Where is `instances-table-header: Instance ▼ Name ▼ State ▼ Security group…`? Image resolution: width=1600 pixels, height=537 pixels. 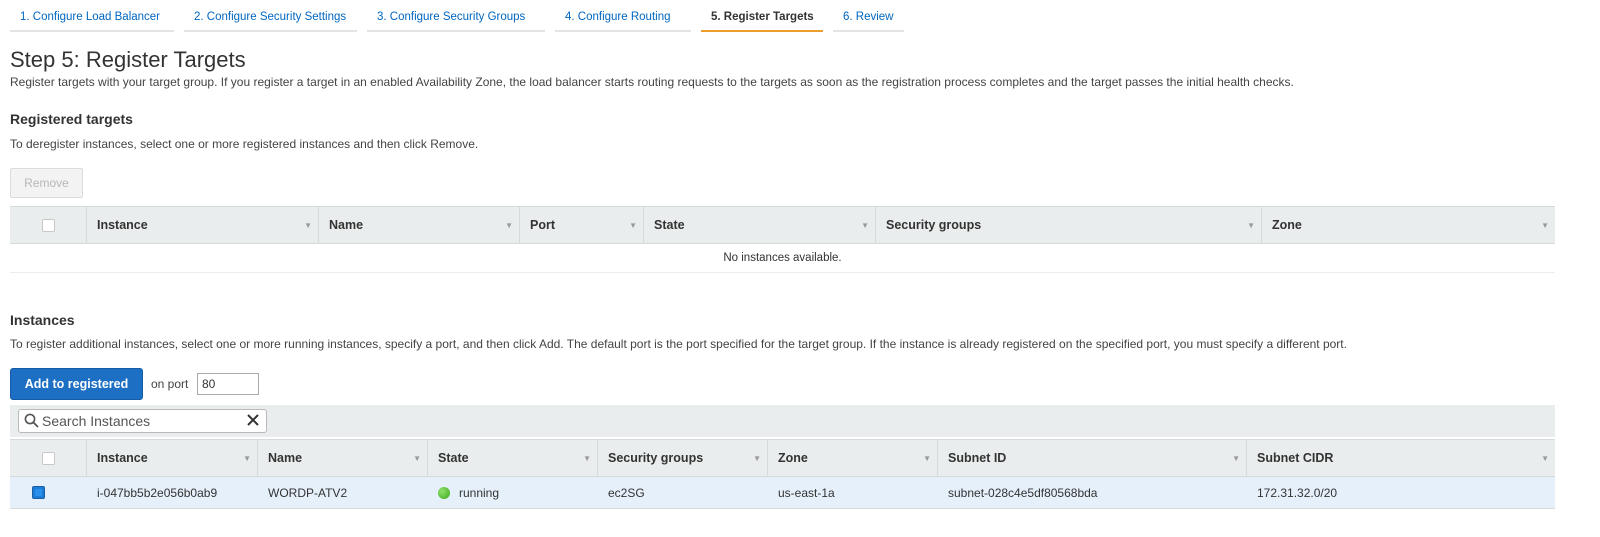
instances-table-header: Instance ▼ Name ▼ State ▼ Security group… is located at coordinates (782, 458).